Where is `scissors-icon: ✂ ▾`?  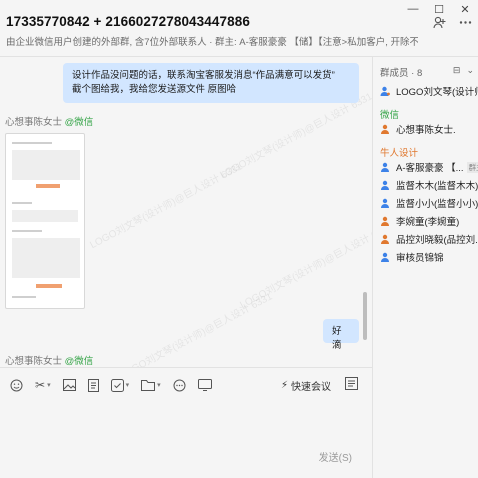 scissors-icon: ✂ ▾ is located at coordinates (43, 385).